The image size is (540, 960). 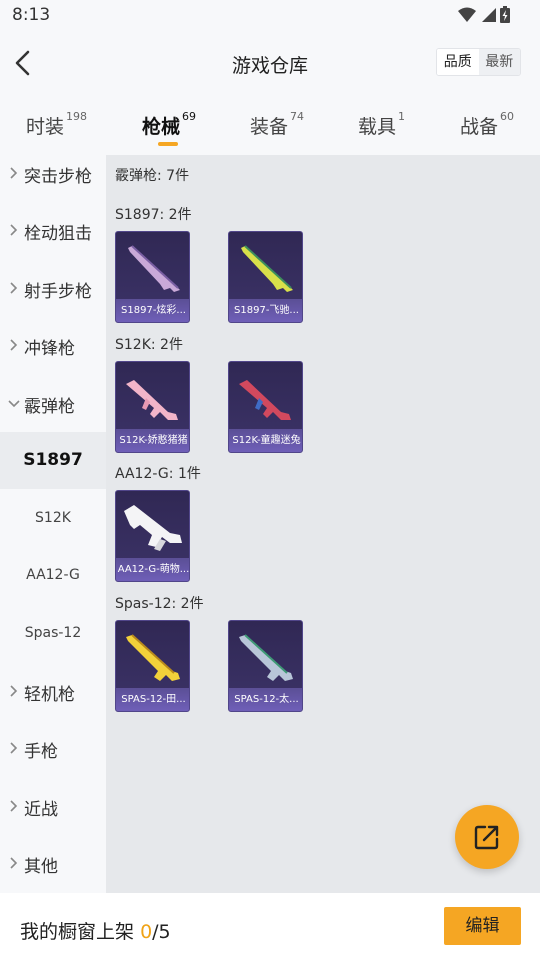 What do you see at coordinates (270, 63) in the screenshot?
I see `app-header: 游戏仓库 品质 最新` at bounding box center [270, 63].